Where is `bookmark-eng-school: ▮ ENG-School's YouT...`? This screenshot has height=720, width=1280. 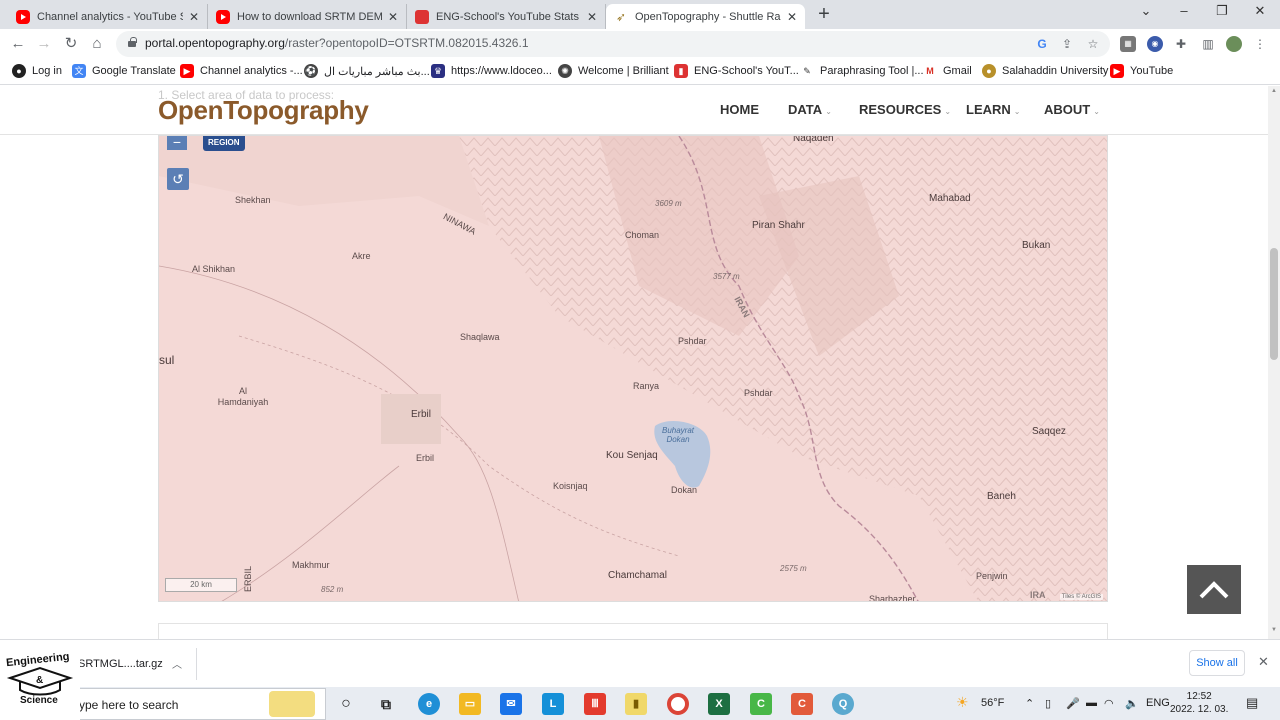
bookmark-eng-school: ▮ ENG-School's YouT... is located at coordinates (736, 71).